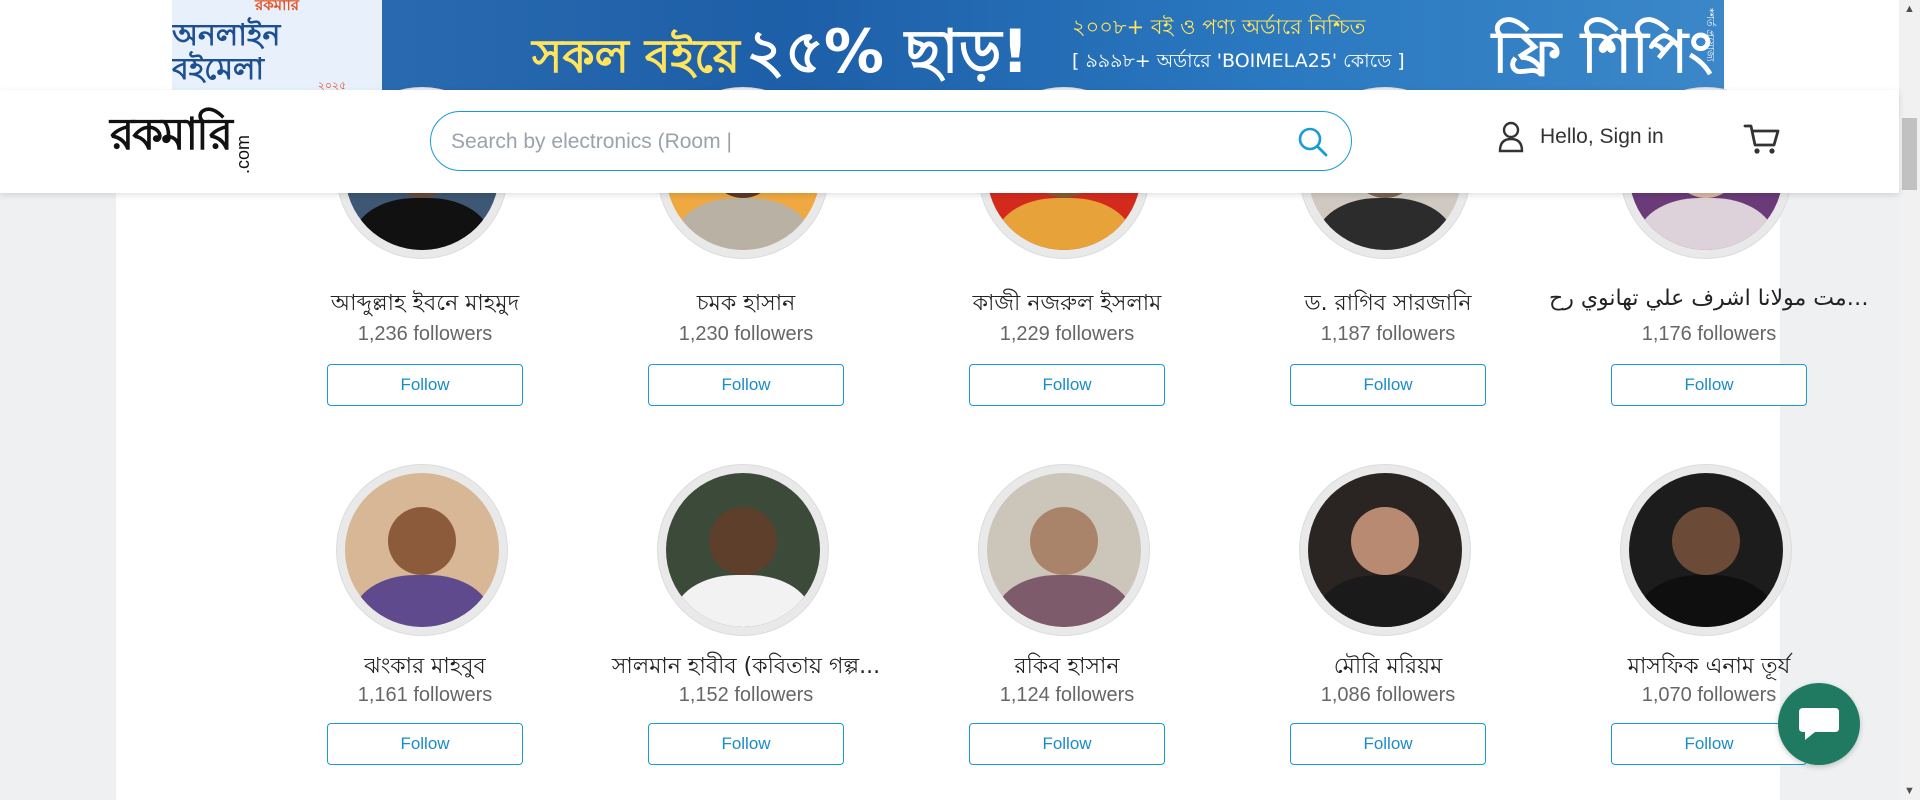 The image size is (1920, 800). Describe the element at coordinates (746, 304) in the screenshot. I see `author-name: চমক হাসান` at that location.